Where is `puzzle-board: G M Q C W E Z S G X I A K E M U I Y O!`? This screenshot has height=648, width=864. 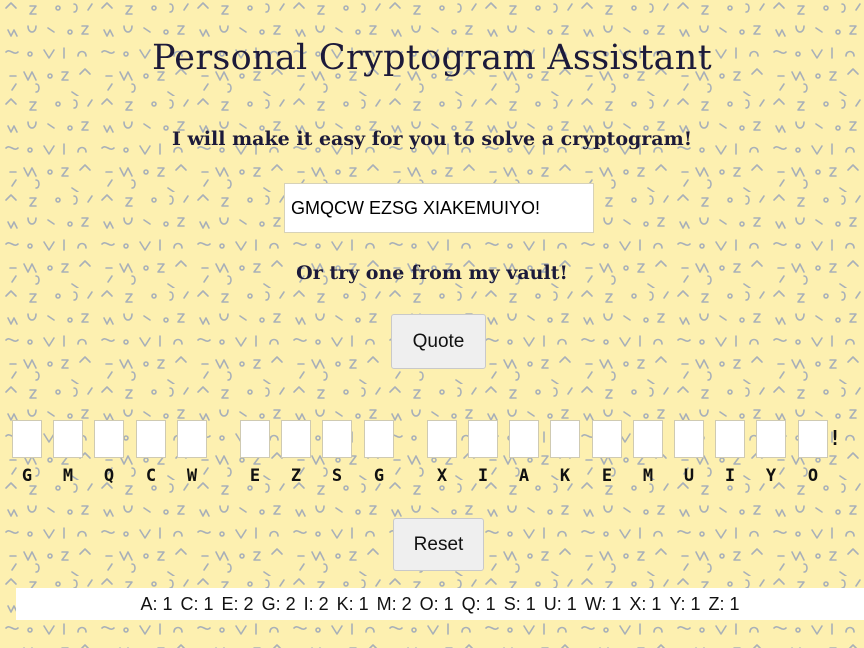
puzzle-board: G M Q C W E Z S G X I A K E M U I Y O! is located at coordinates (438, 455).